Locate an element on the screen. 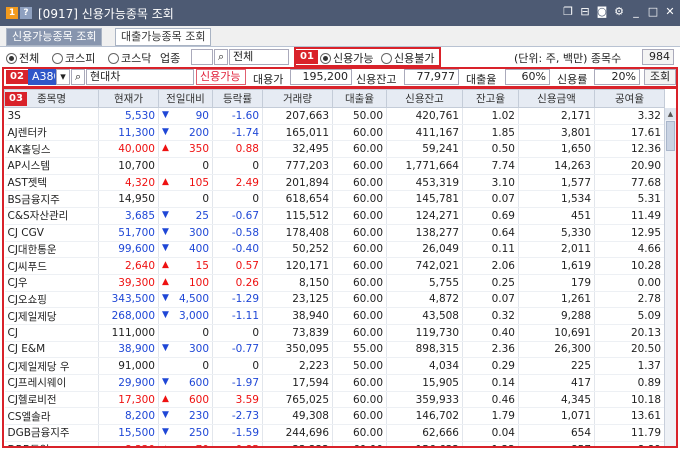  credit-amount: 1,071 is located at coordinates (556, 416).